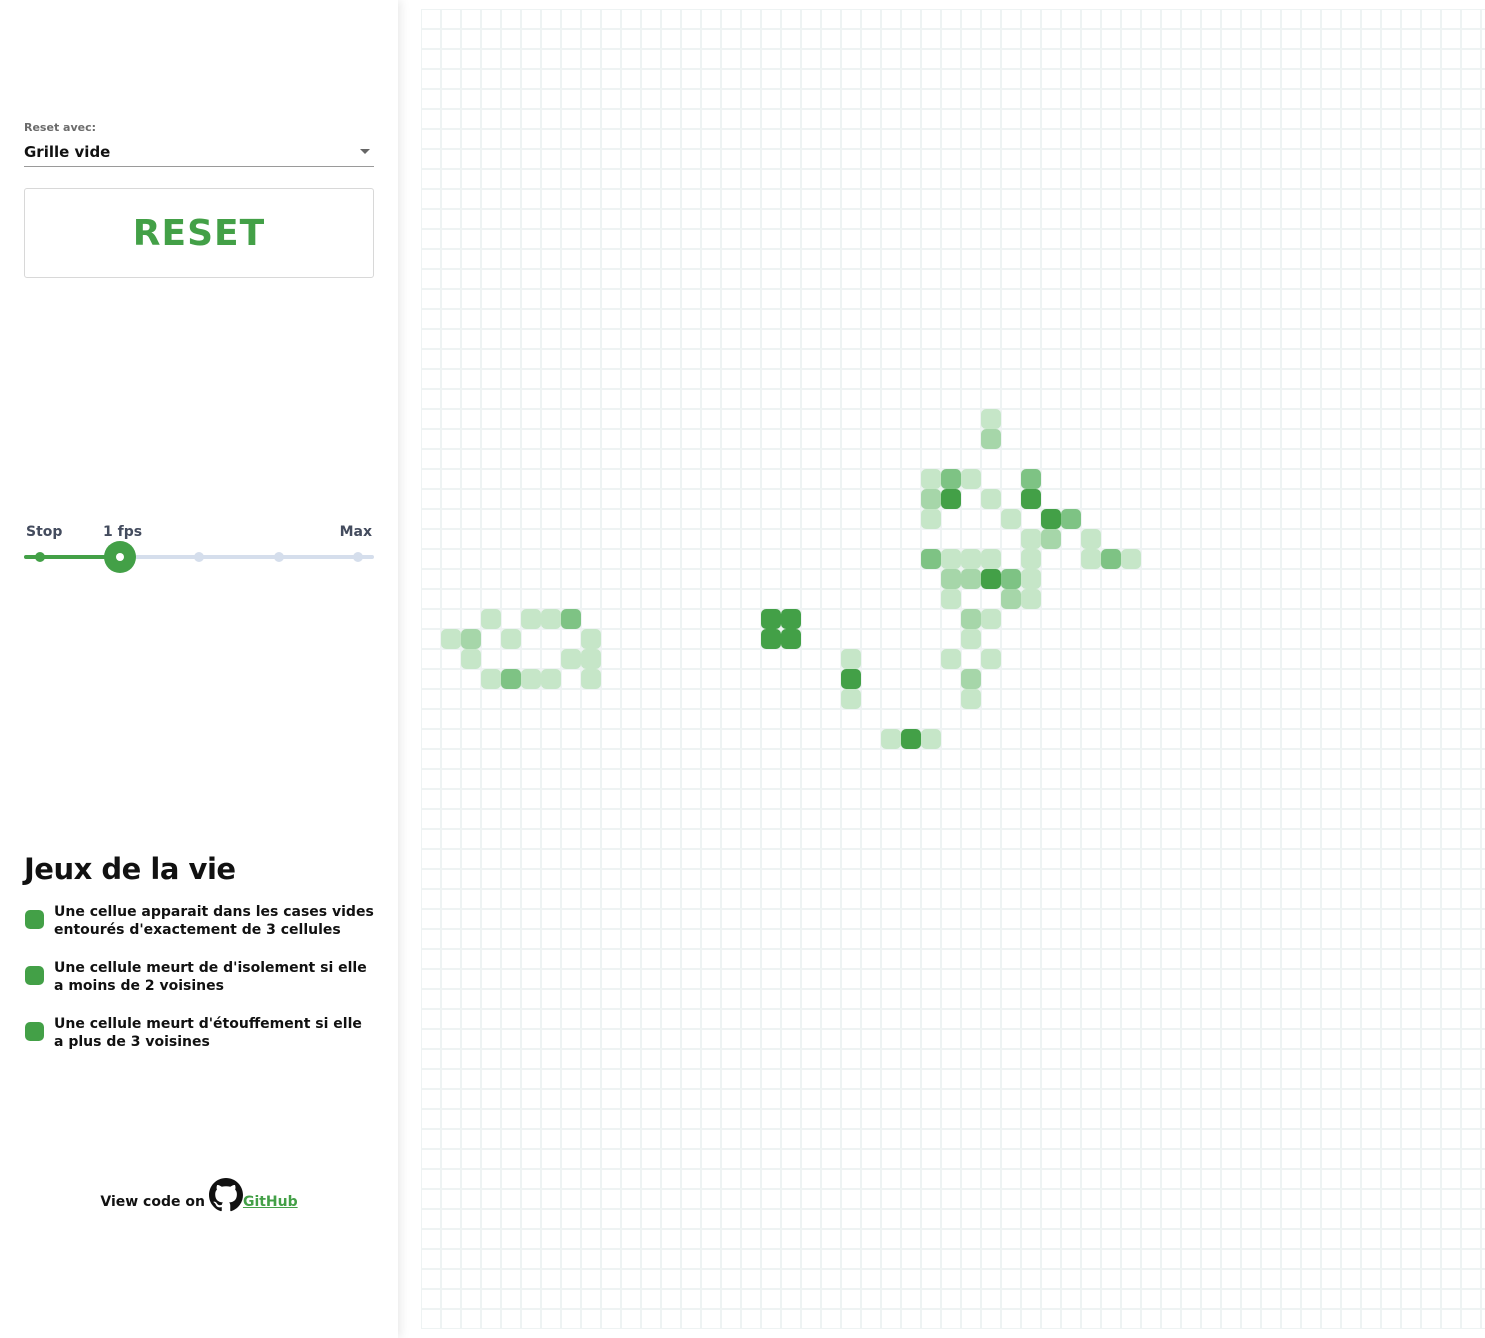 This screenshot has width=1485, height=1338. Describe the element at coordinates (225, 1195) in the screenshot. I see `github-icon` at that location.